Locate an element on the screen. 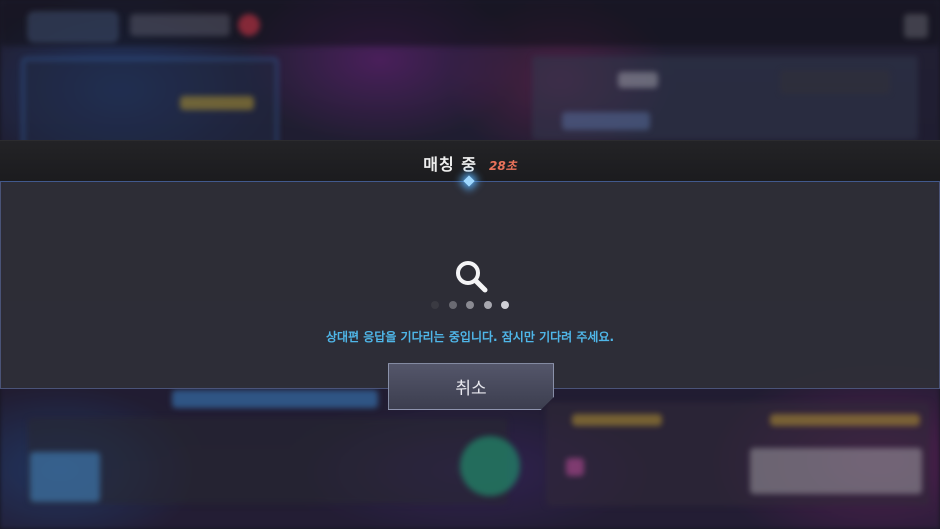 The height and width of the screenshot is (529, 940). search-icon is located at coordinates (472, 277).